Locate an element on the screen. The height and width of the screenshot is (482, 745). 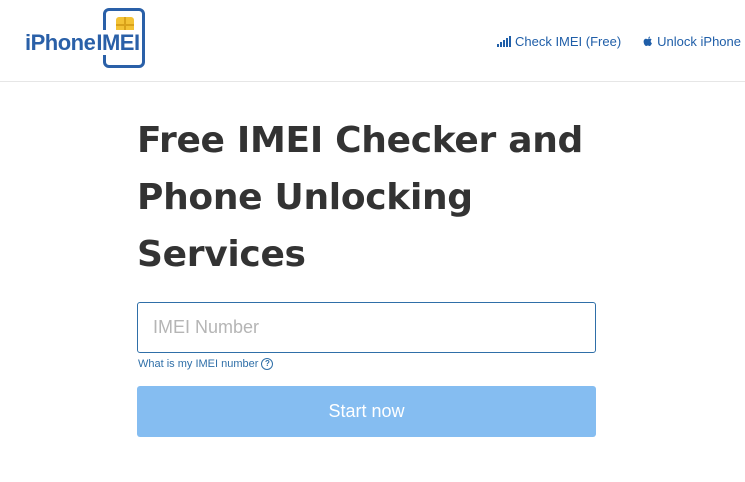
start-now-button: Start now is located at coordinates (366, 411).